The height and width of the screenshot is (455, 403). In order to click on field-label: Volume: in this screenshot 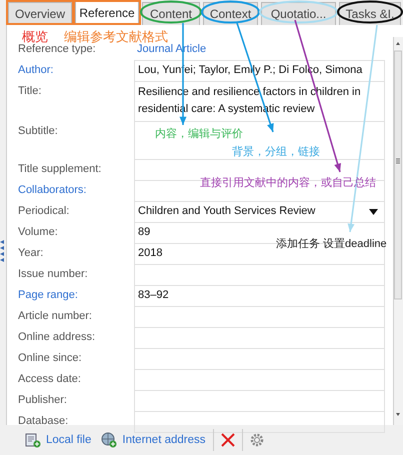, I will do `click(38, 232)`.